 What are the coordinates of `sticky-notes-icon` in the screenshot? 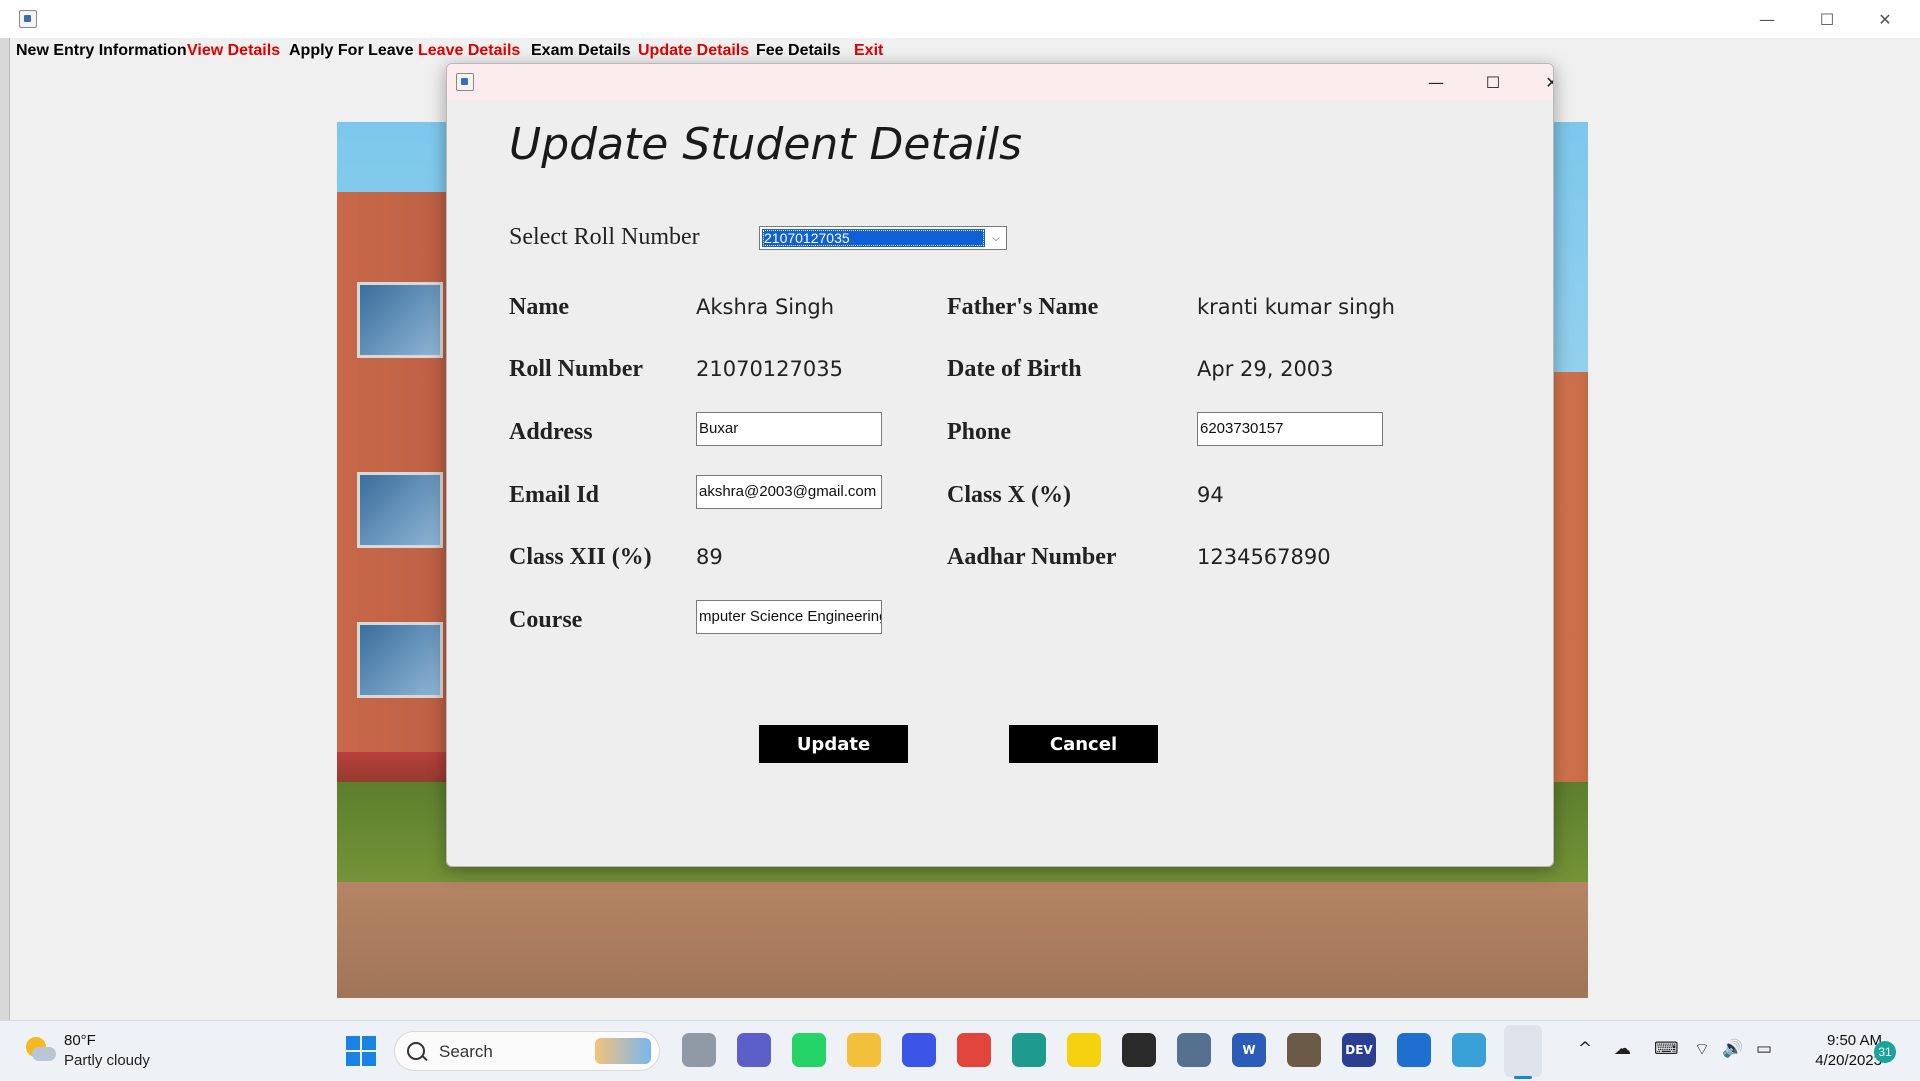 It's located at (1084, 1050).